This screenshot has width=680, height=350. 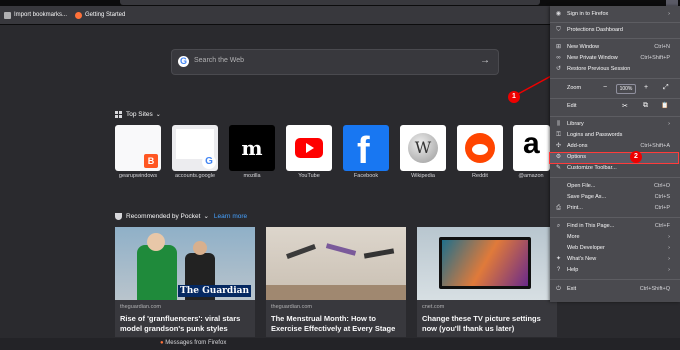 What do you see at coordinates (614, 89) in the screenshot?
I see `menu-zoom-row: Zoom − 100% + ⤢` at bounding box center [614, 89].